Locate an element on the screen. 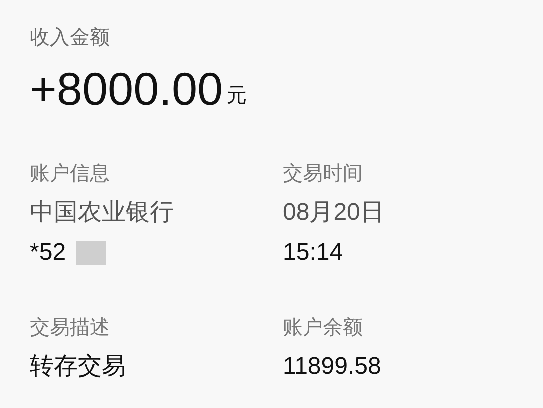 This screenshot has height=408, width=543. income-label: 收入金额 is located at coordinates (70, 37).